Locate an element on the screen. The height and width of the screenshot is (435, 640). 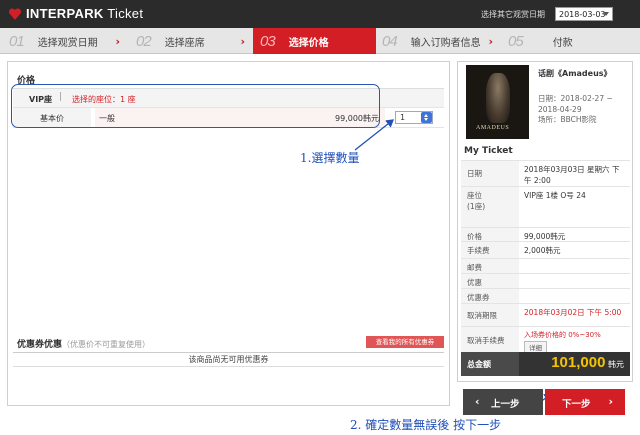
ticket-key: 价格 is located at coordinates (490, 234).